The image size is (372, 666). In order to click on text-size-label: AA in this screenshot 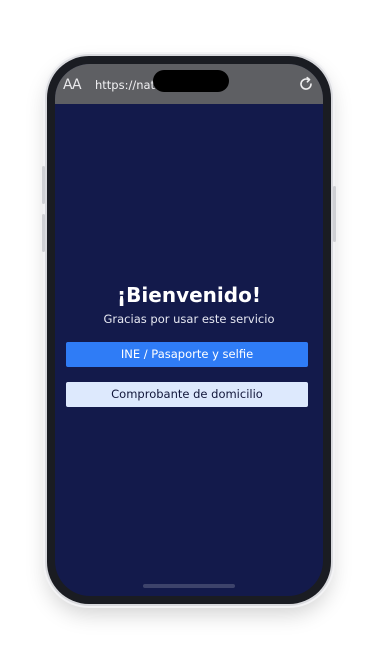, I will do `click(72, 85)`.